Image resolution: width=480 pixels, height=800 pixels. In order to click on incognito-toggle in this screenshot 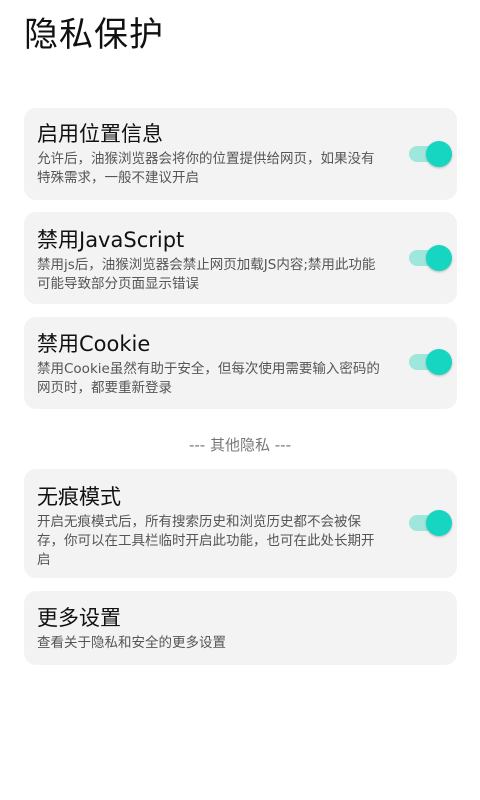, I will do `click(431, 523)`.